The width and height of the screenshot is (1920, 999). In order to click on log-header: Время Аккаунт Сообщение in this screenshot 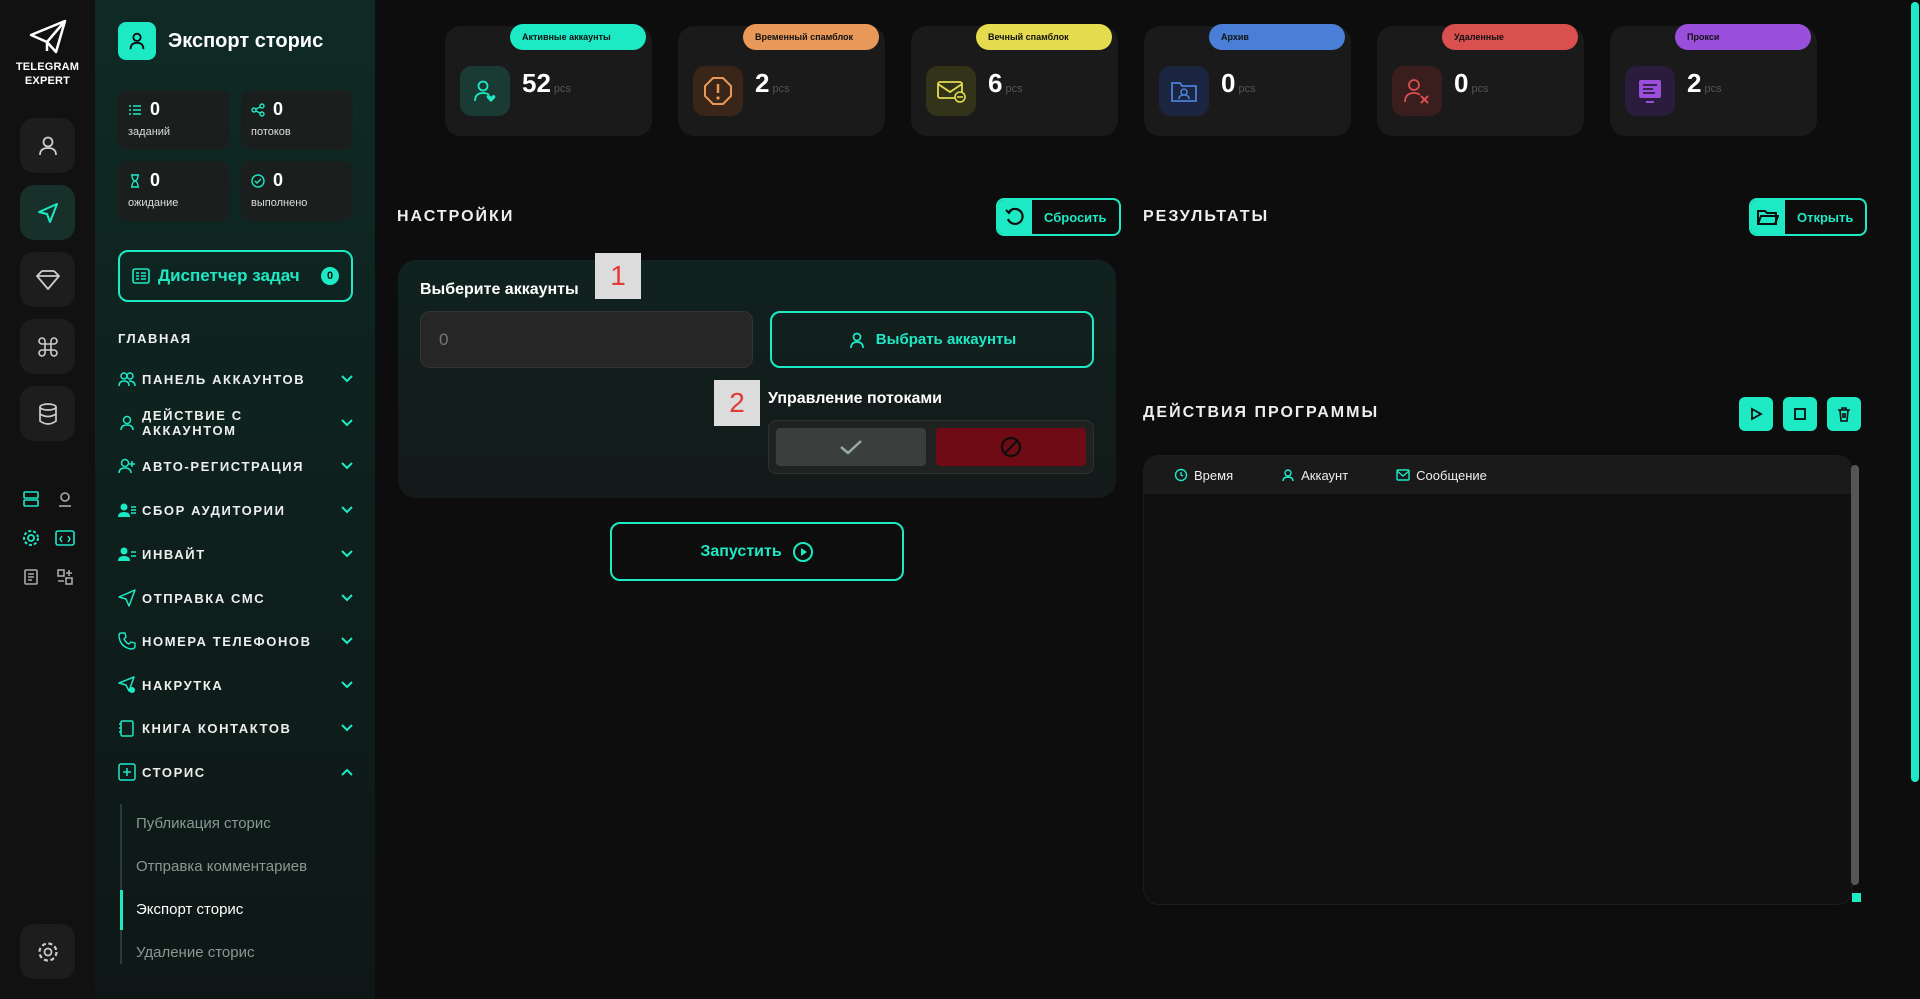, I will do `click(1498, 475)`.